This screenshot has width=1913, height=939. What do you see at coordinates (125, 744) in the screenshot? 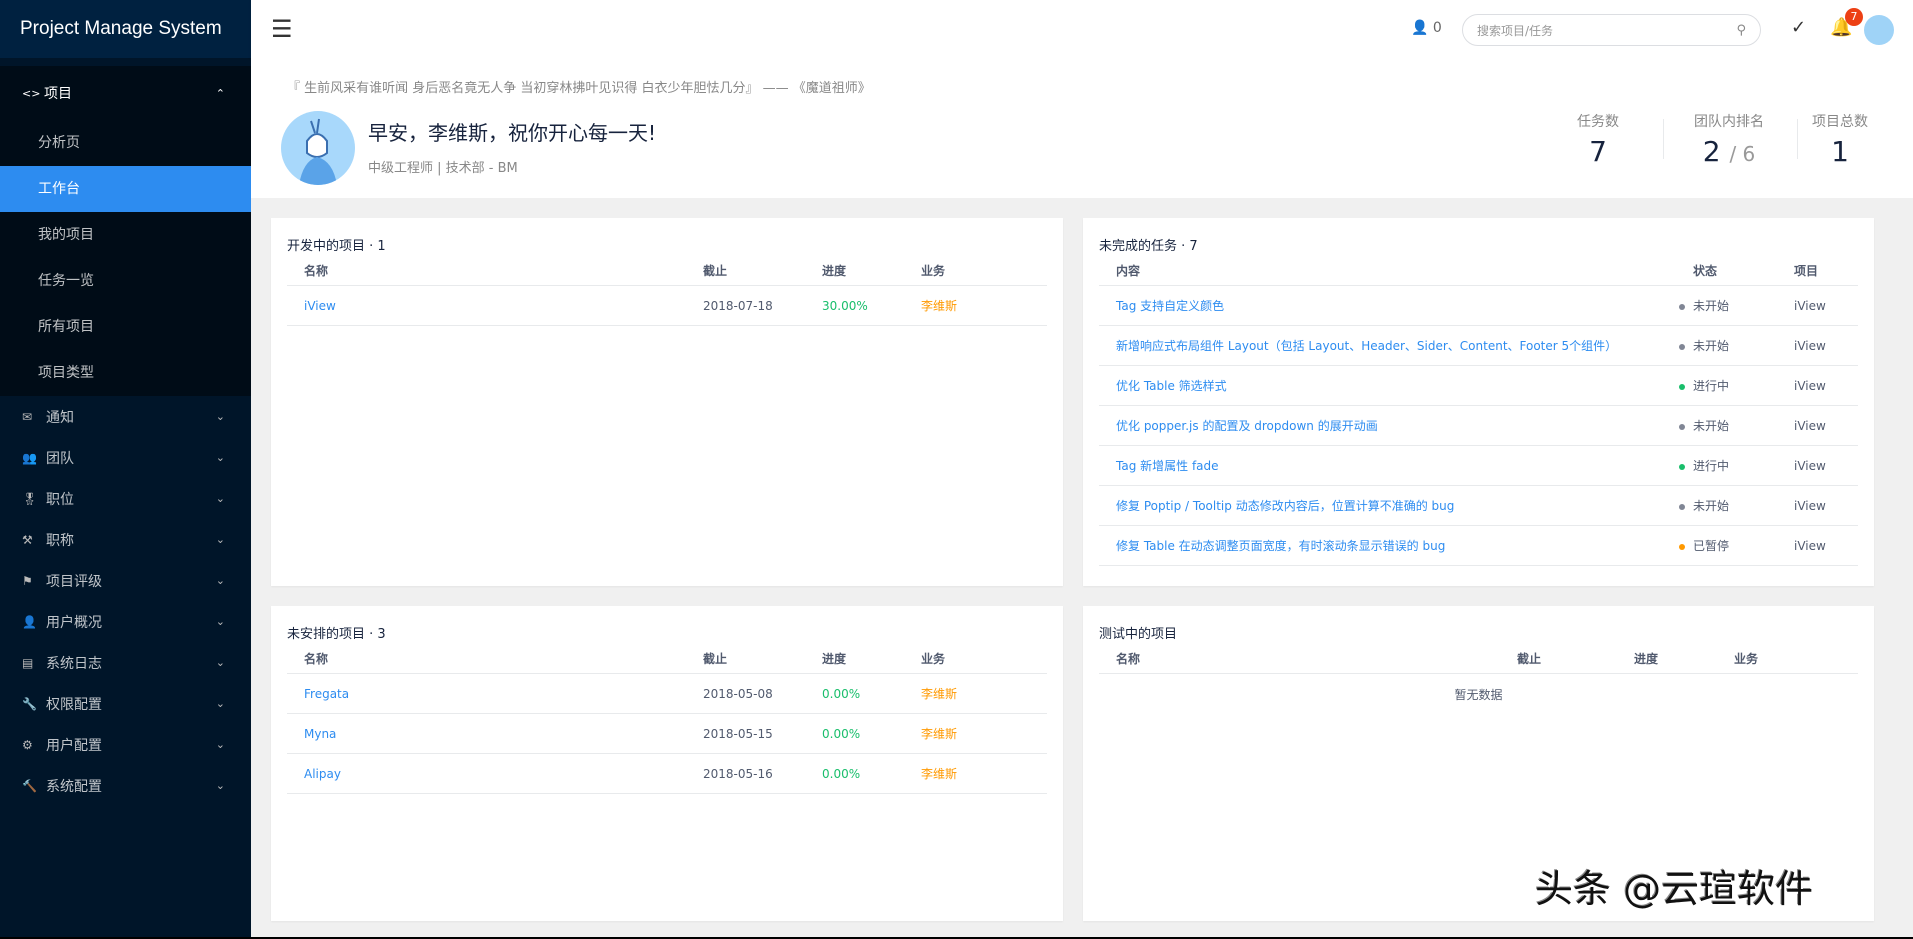
I see `sidebar-item-8: ⚙ 用户配置 ⌄` at bounding box center [125, 744].